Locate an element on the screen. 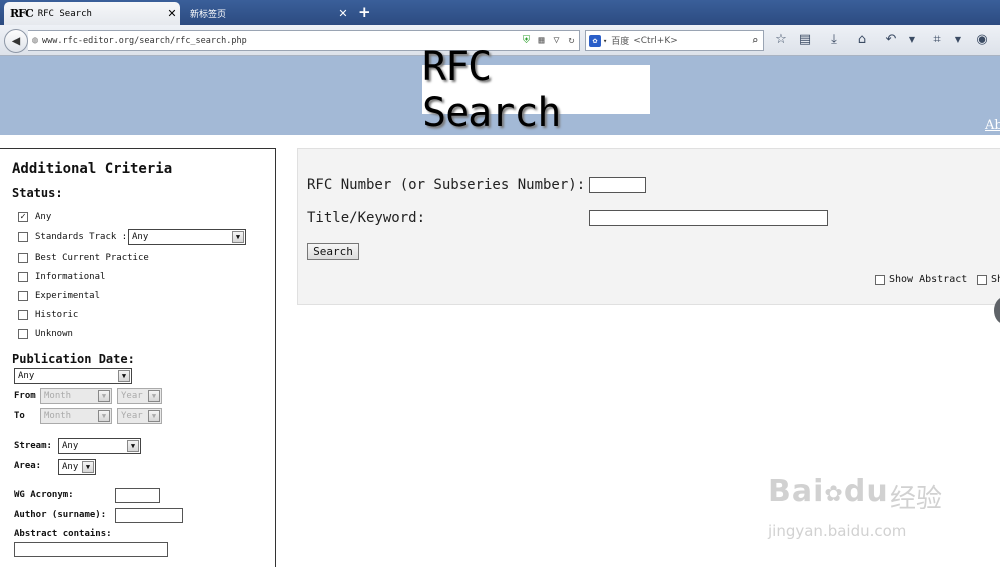  status-experimental-checkbox is located at coordinates (23, 296).